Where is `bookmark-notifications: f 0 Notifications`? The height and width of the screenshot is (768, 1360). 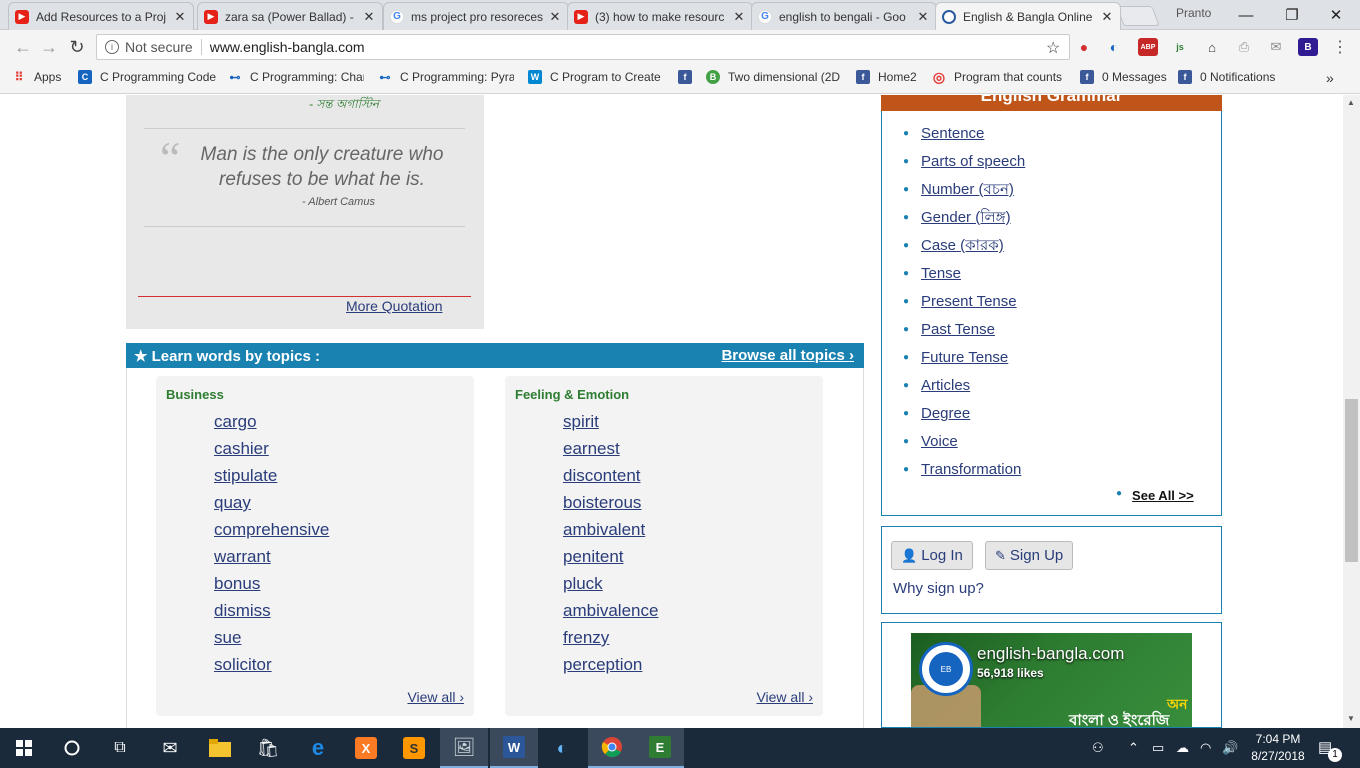 bookmark-notifications: f 0 Notifications is located at coordinates (1230, 77).